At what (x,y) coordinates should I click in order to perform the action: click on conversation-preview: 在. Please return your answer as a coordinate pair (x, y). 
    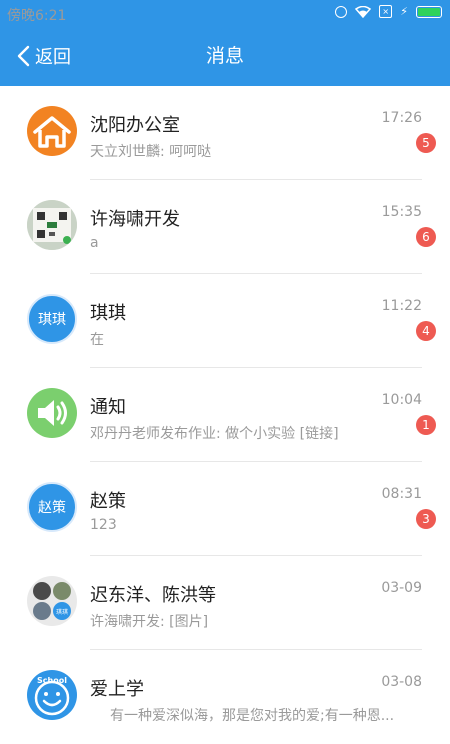
    Looking at the image, I should click on (97, 340).